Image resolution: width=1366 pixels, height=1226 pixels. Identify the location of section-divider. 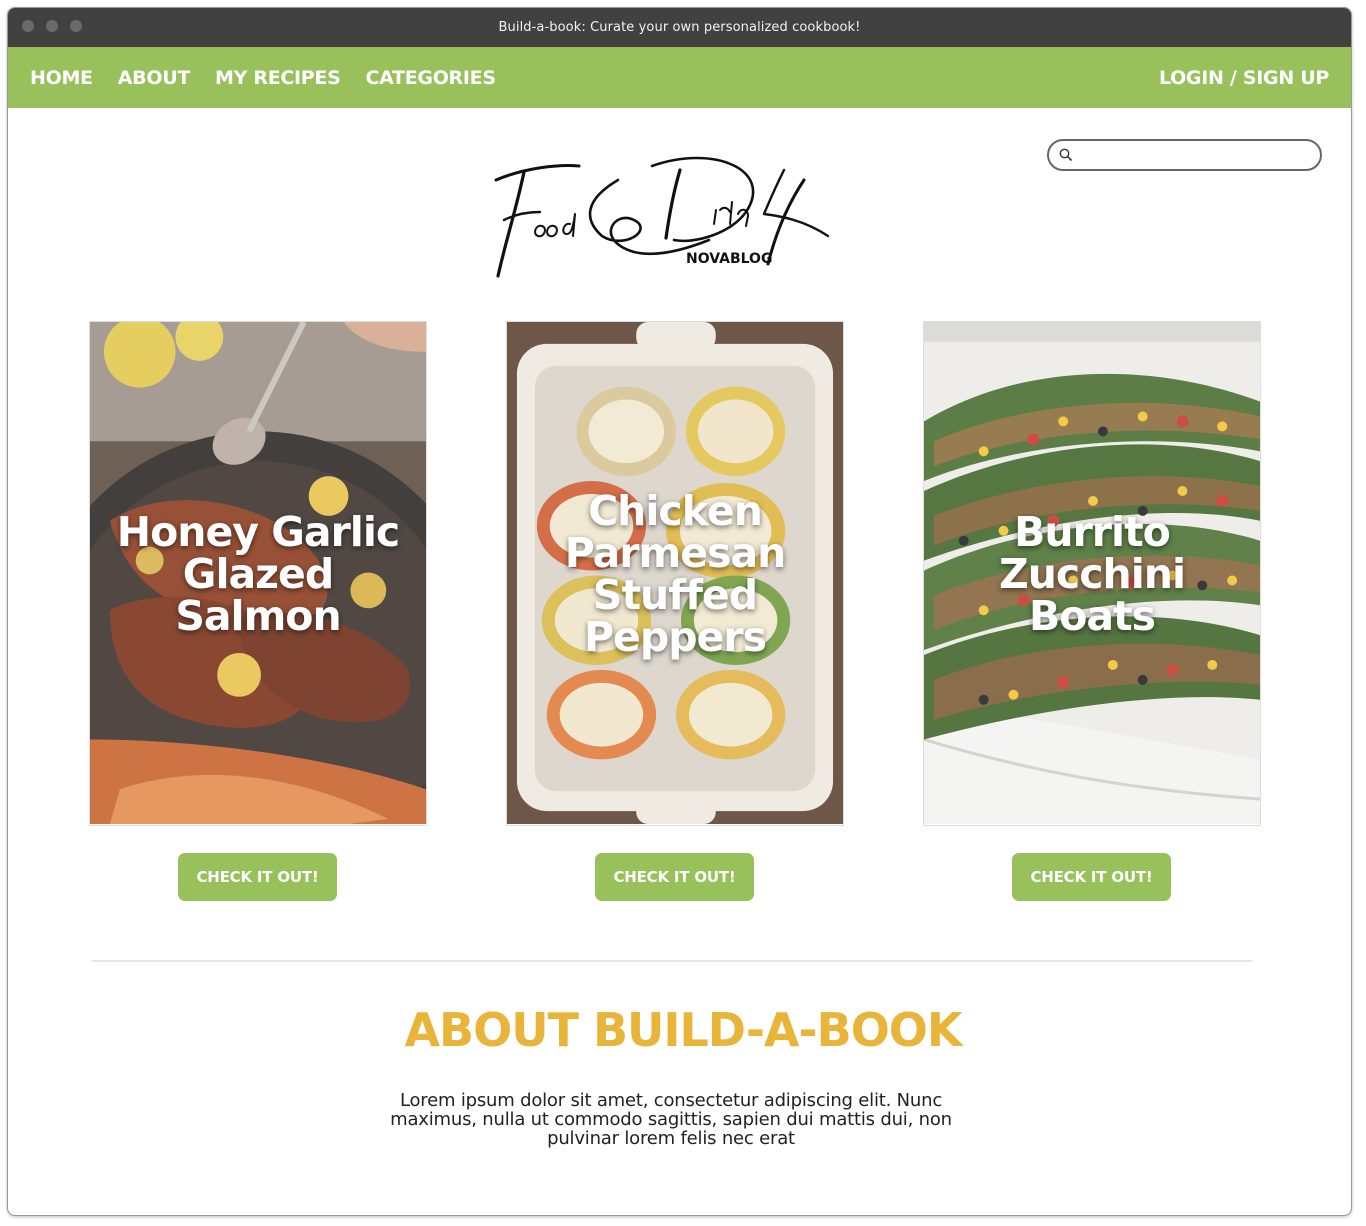
(672, 961).